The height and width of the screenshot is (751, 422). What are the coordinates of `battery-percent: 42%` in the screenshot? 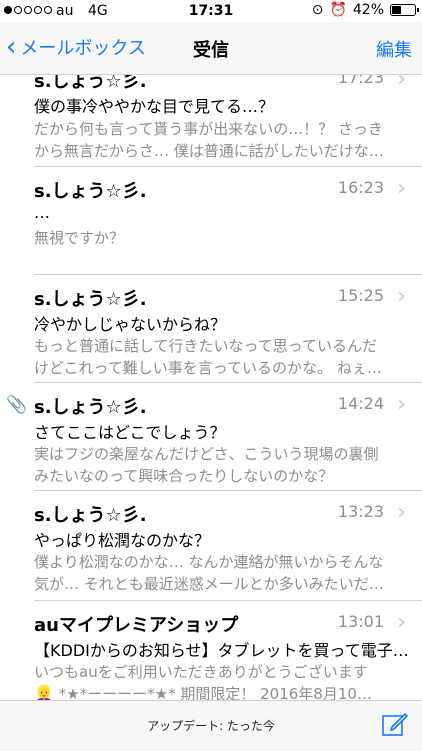 It's located at (368, 10).